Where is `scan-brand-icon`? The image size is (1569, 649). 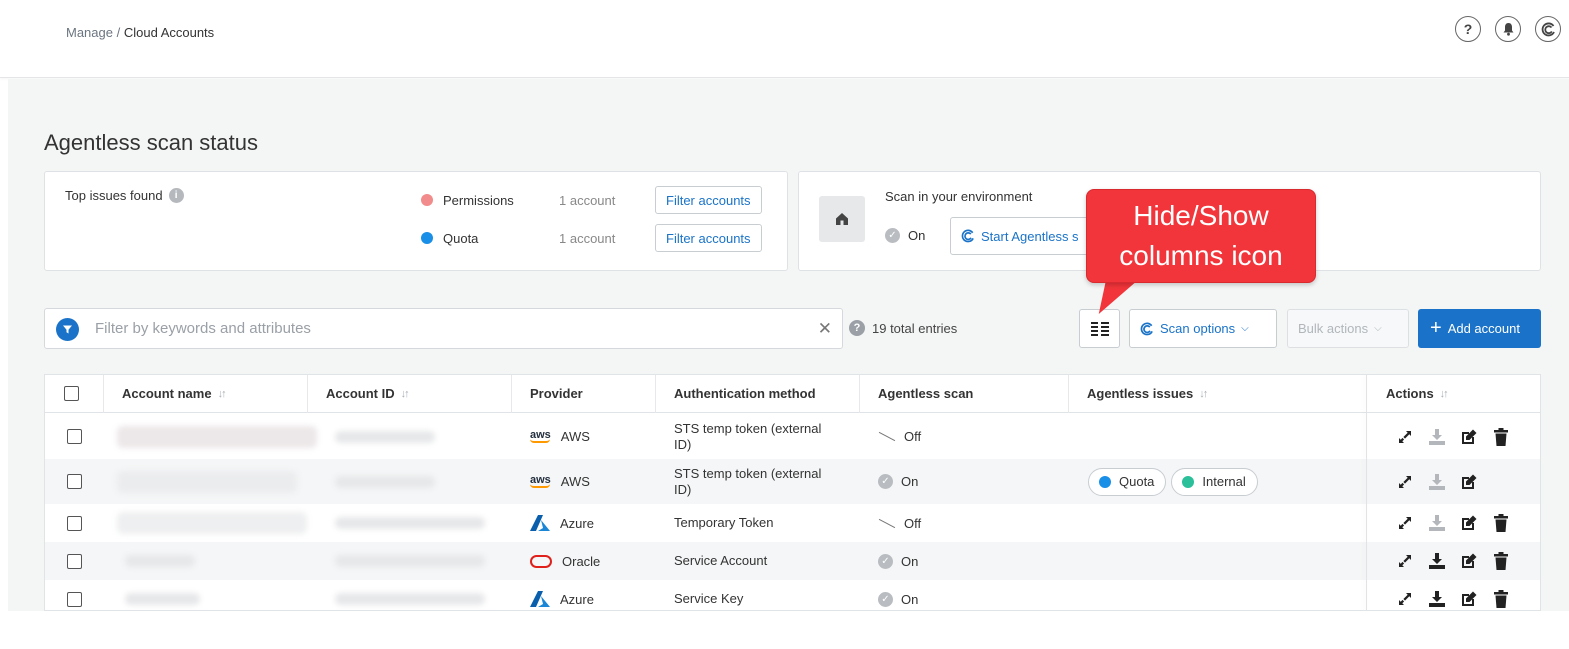
scan-brand-icon is located at coordinates (1146, 328).